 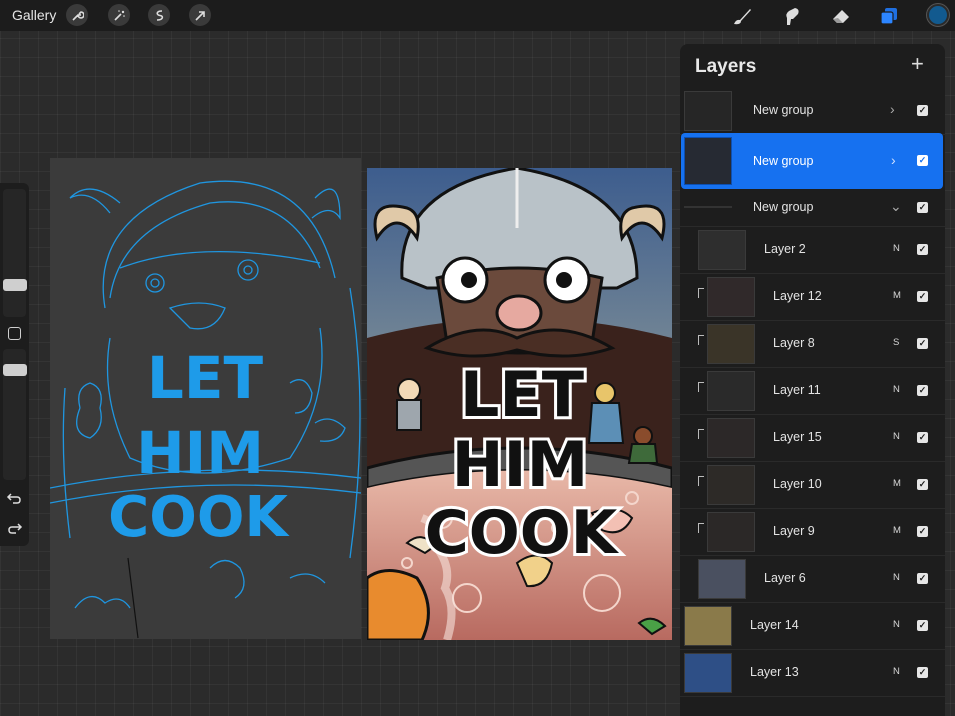 What do you see at coordinates (938, 15) in the screenshot?
I see `color-picker-button` at bounding box center [938, 15].